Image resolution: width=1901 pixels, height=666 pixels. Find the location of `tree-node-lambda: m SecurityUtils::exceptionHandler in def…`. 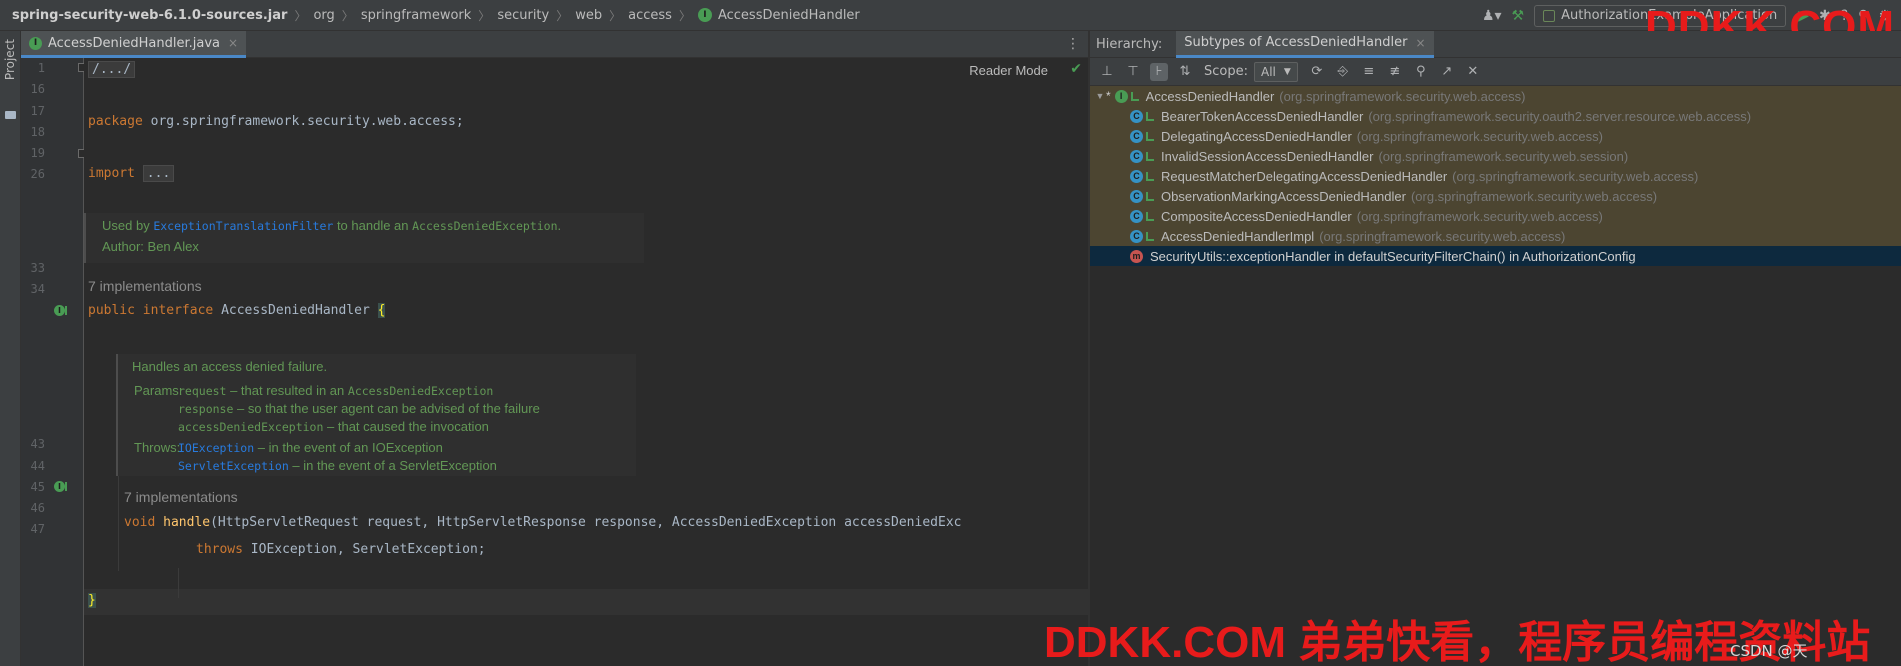

tree-node-lambda: m SecurityUtils::exceptionHandler in def… is located at coordinates (1495, 256).